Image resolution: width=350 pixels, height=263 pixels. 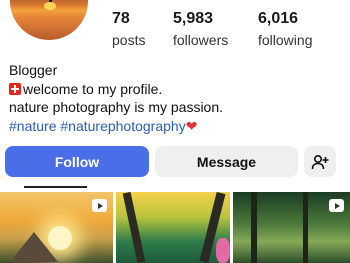 I want to click on message-button: Message, so click(x=226, y=161).